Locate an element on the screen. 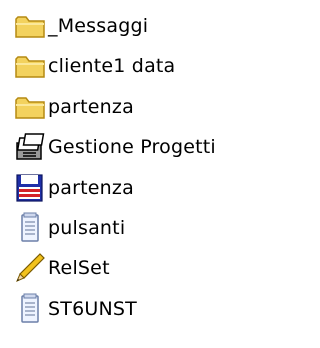 The height and width of the screenshot is (348, 320). list-item: Gestione Progetti is located at coordinates (115, 146).